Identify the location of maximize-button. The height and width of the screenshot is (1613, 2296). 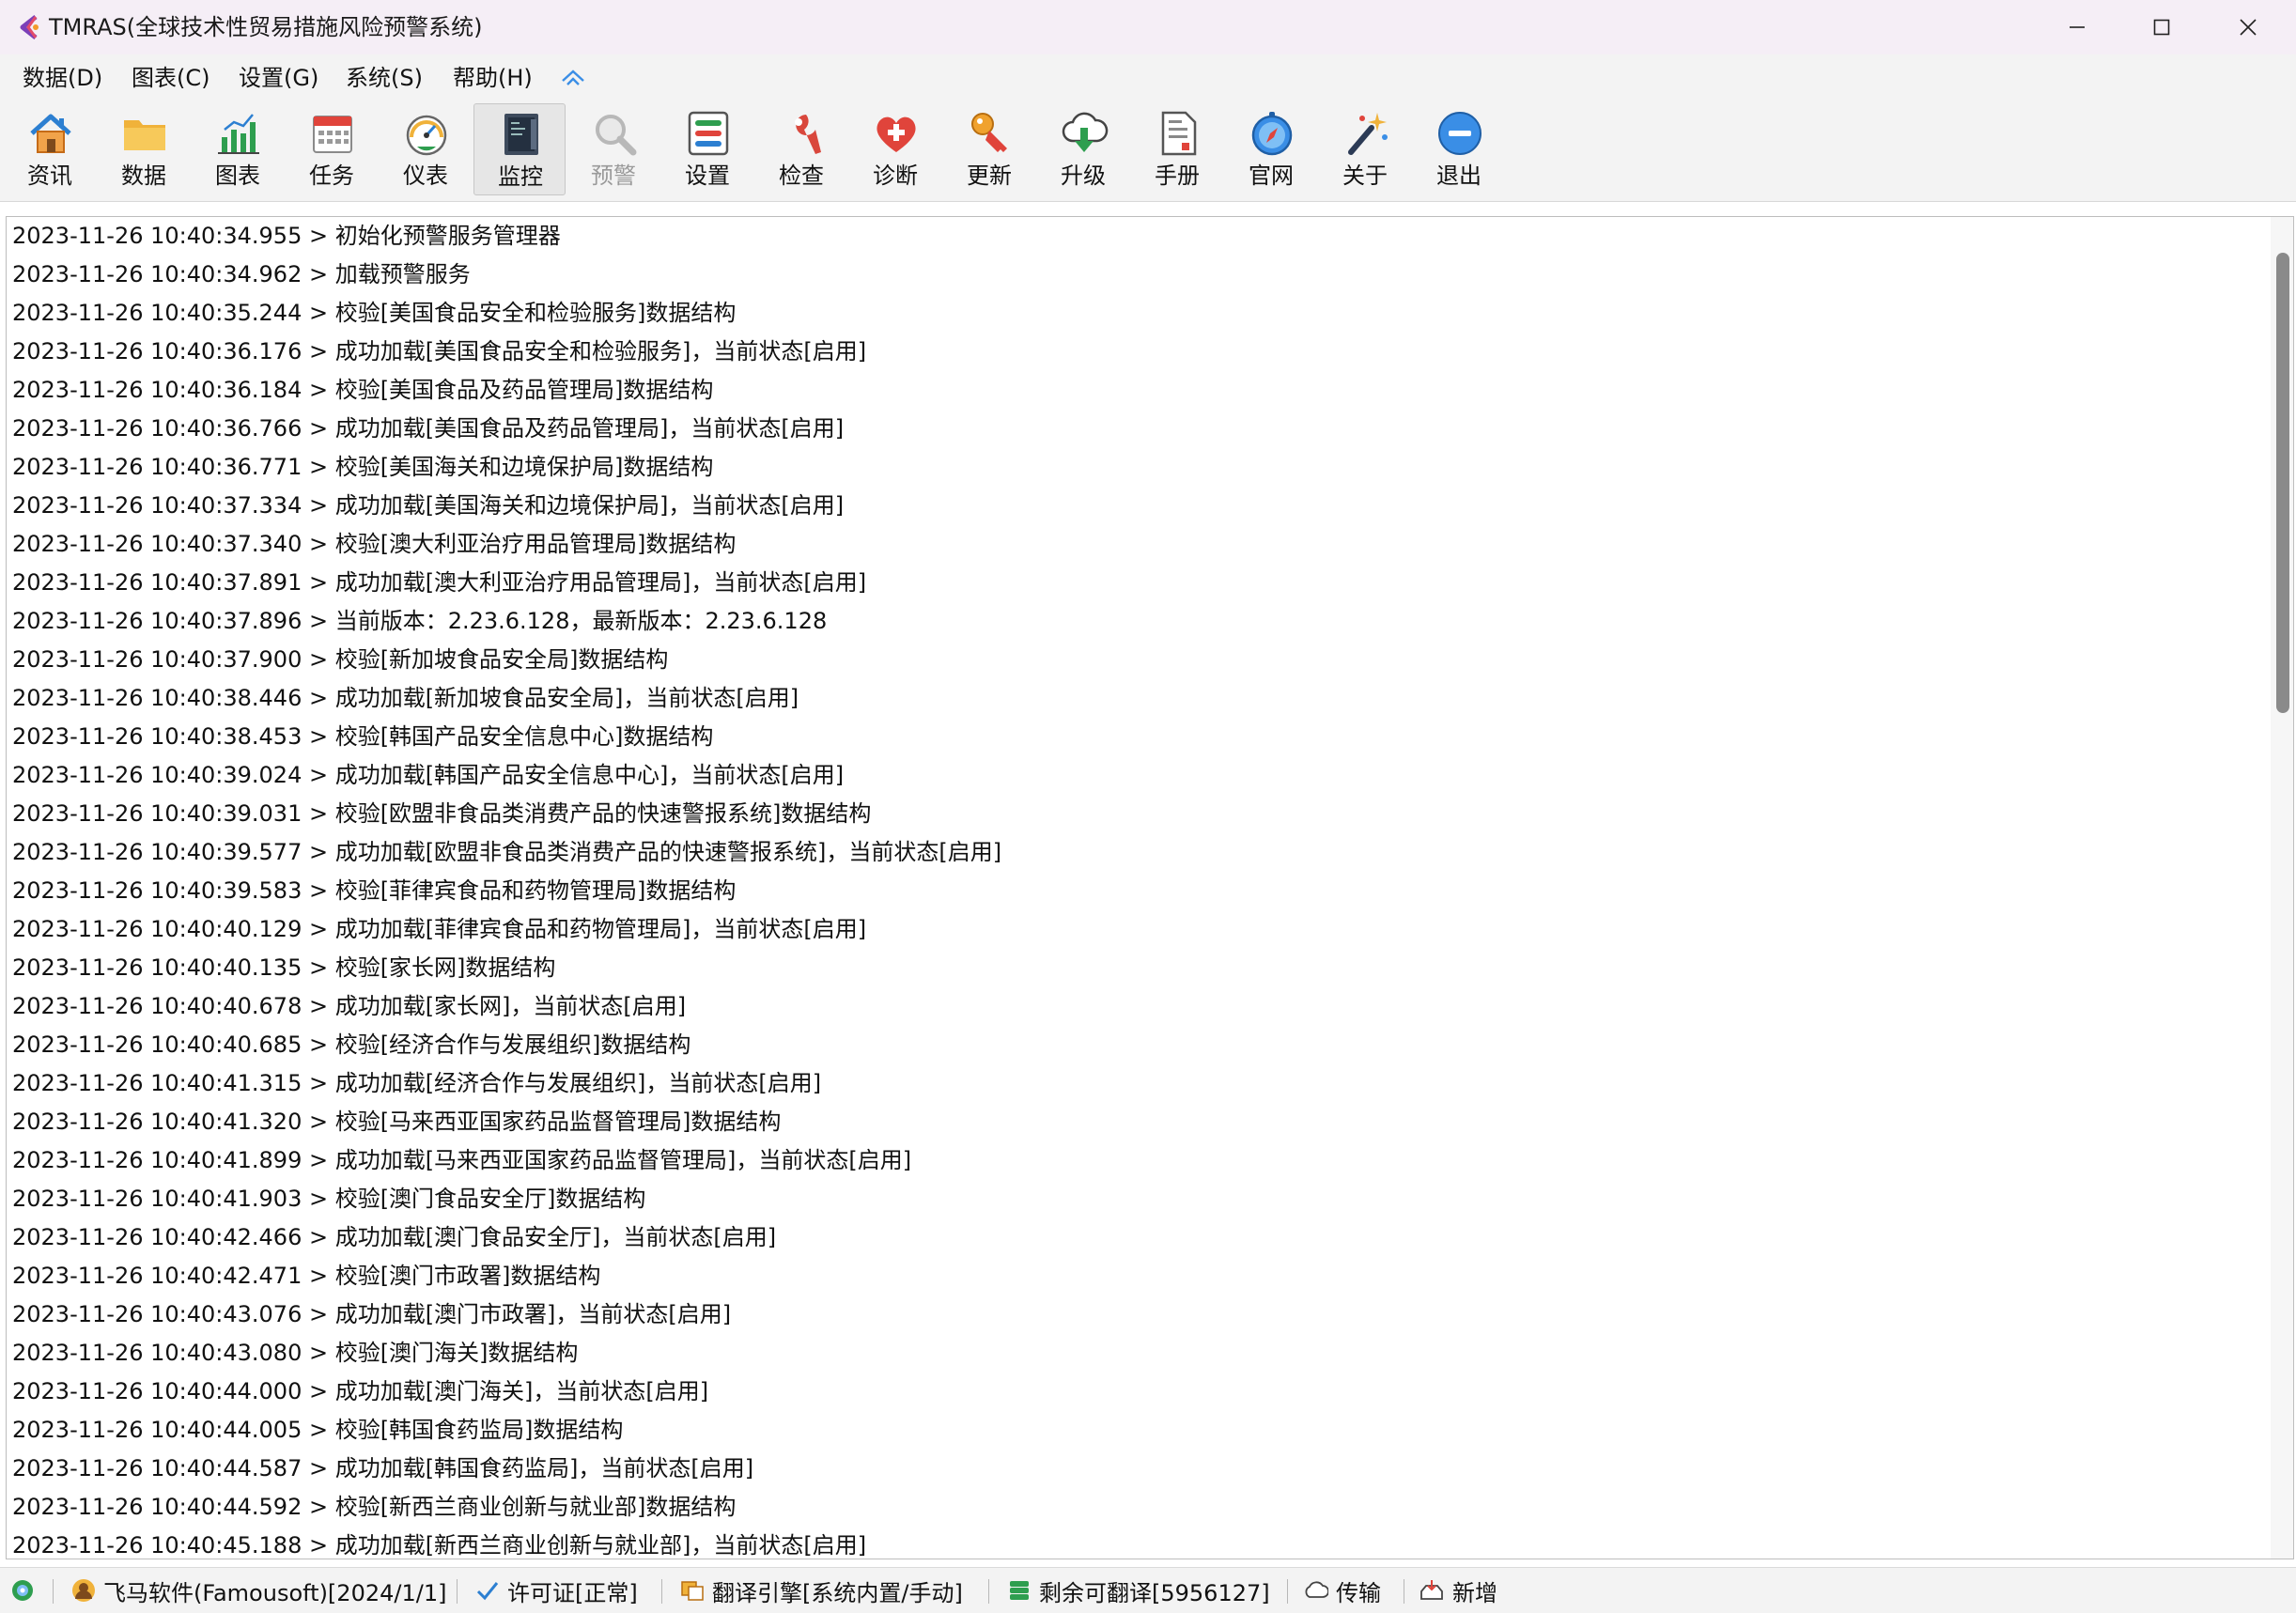
(2162, 27).